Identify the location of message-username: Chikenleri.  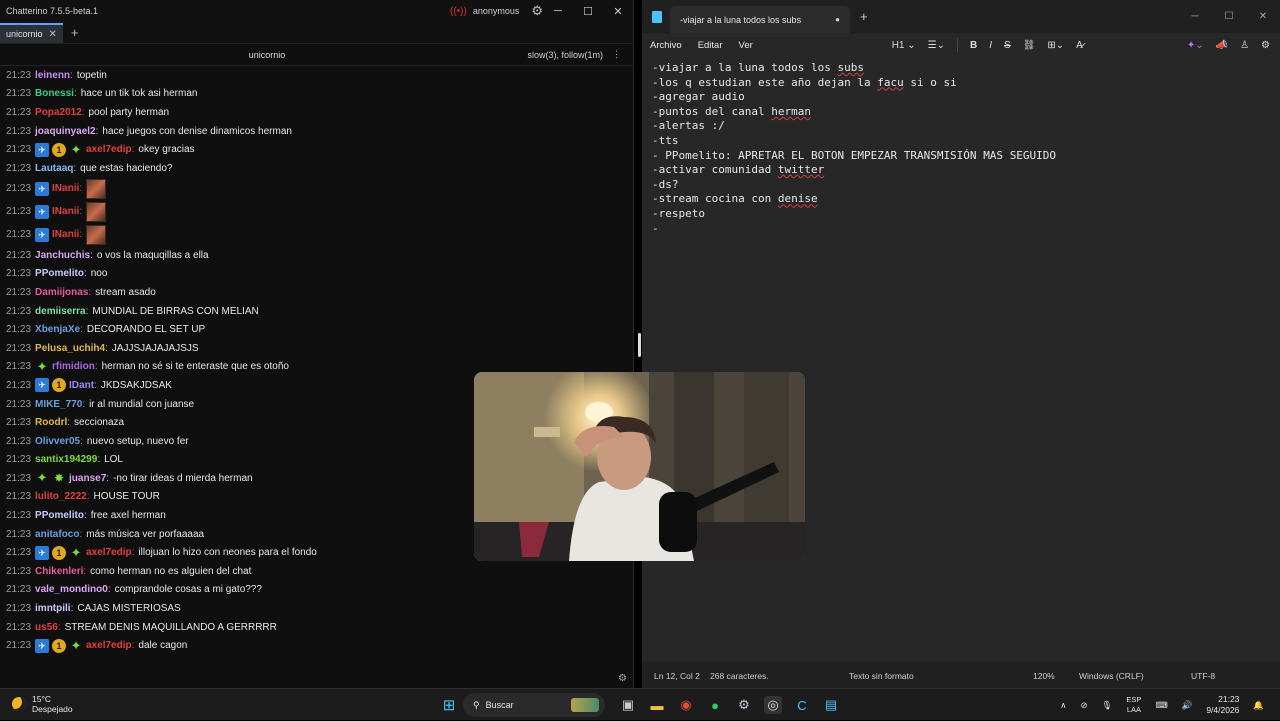
(59, 571).